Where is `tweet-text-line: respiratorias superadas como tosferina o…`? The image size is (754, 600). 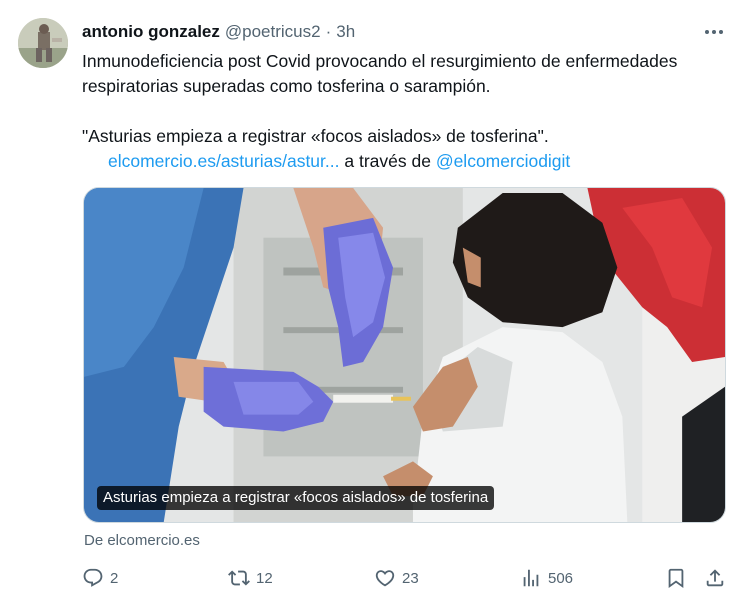 tweet-text-line: respiratorias superadas como tosferina o… is located at coordinates (286, 86).